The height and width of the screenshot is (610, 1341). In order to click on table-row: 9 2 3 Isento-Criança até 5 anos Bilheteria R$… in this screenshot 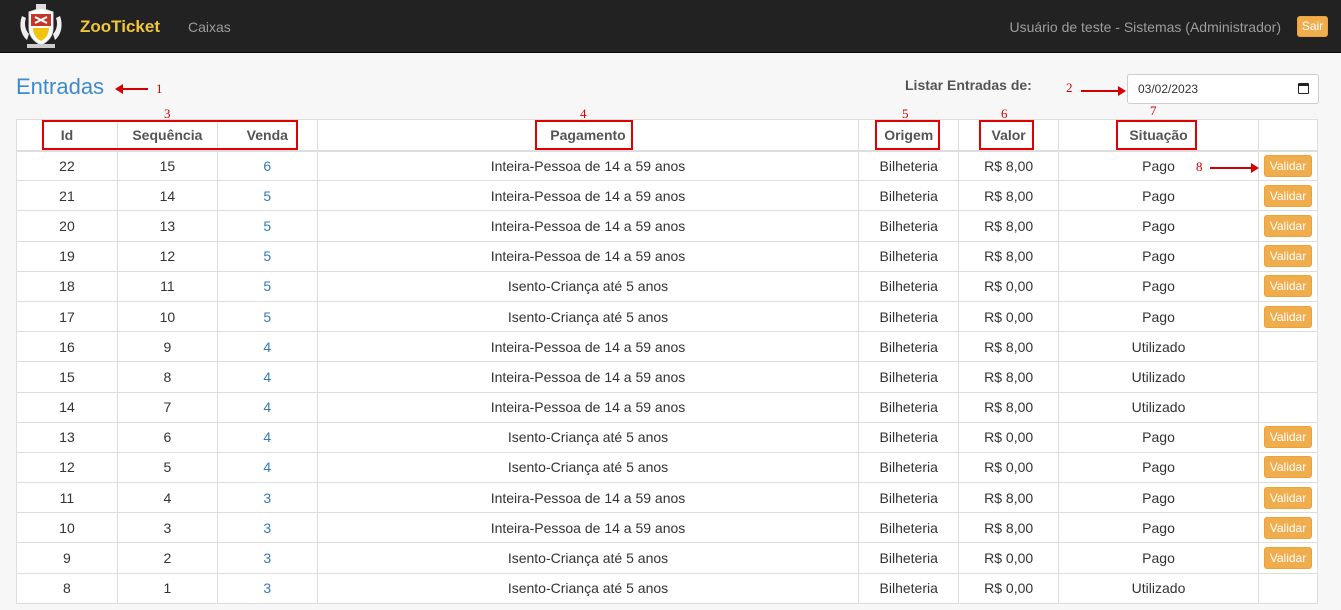, I will do `click(667, 558)`.